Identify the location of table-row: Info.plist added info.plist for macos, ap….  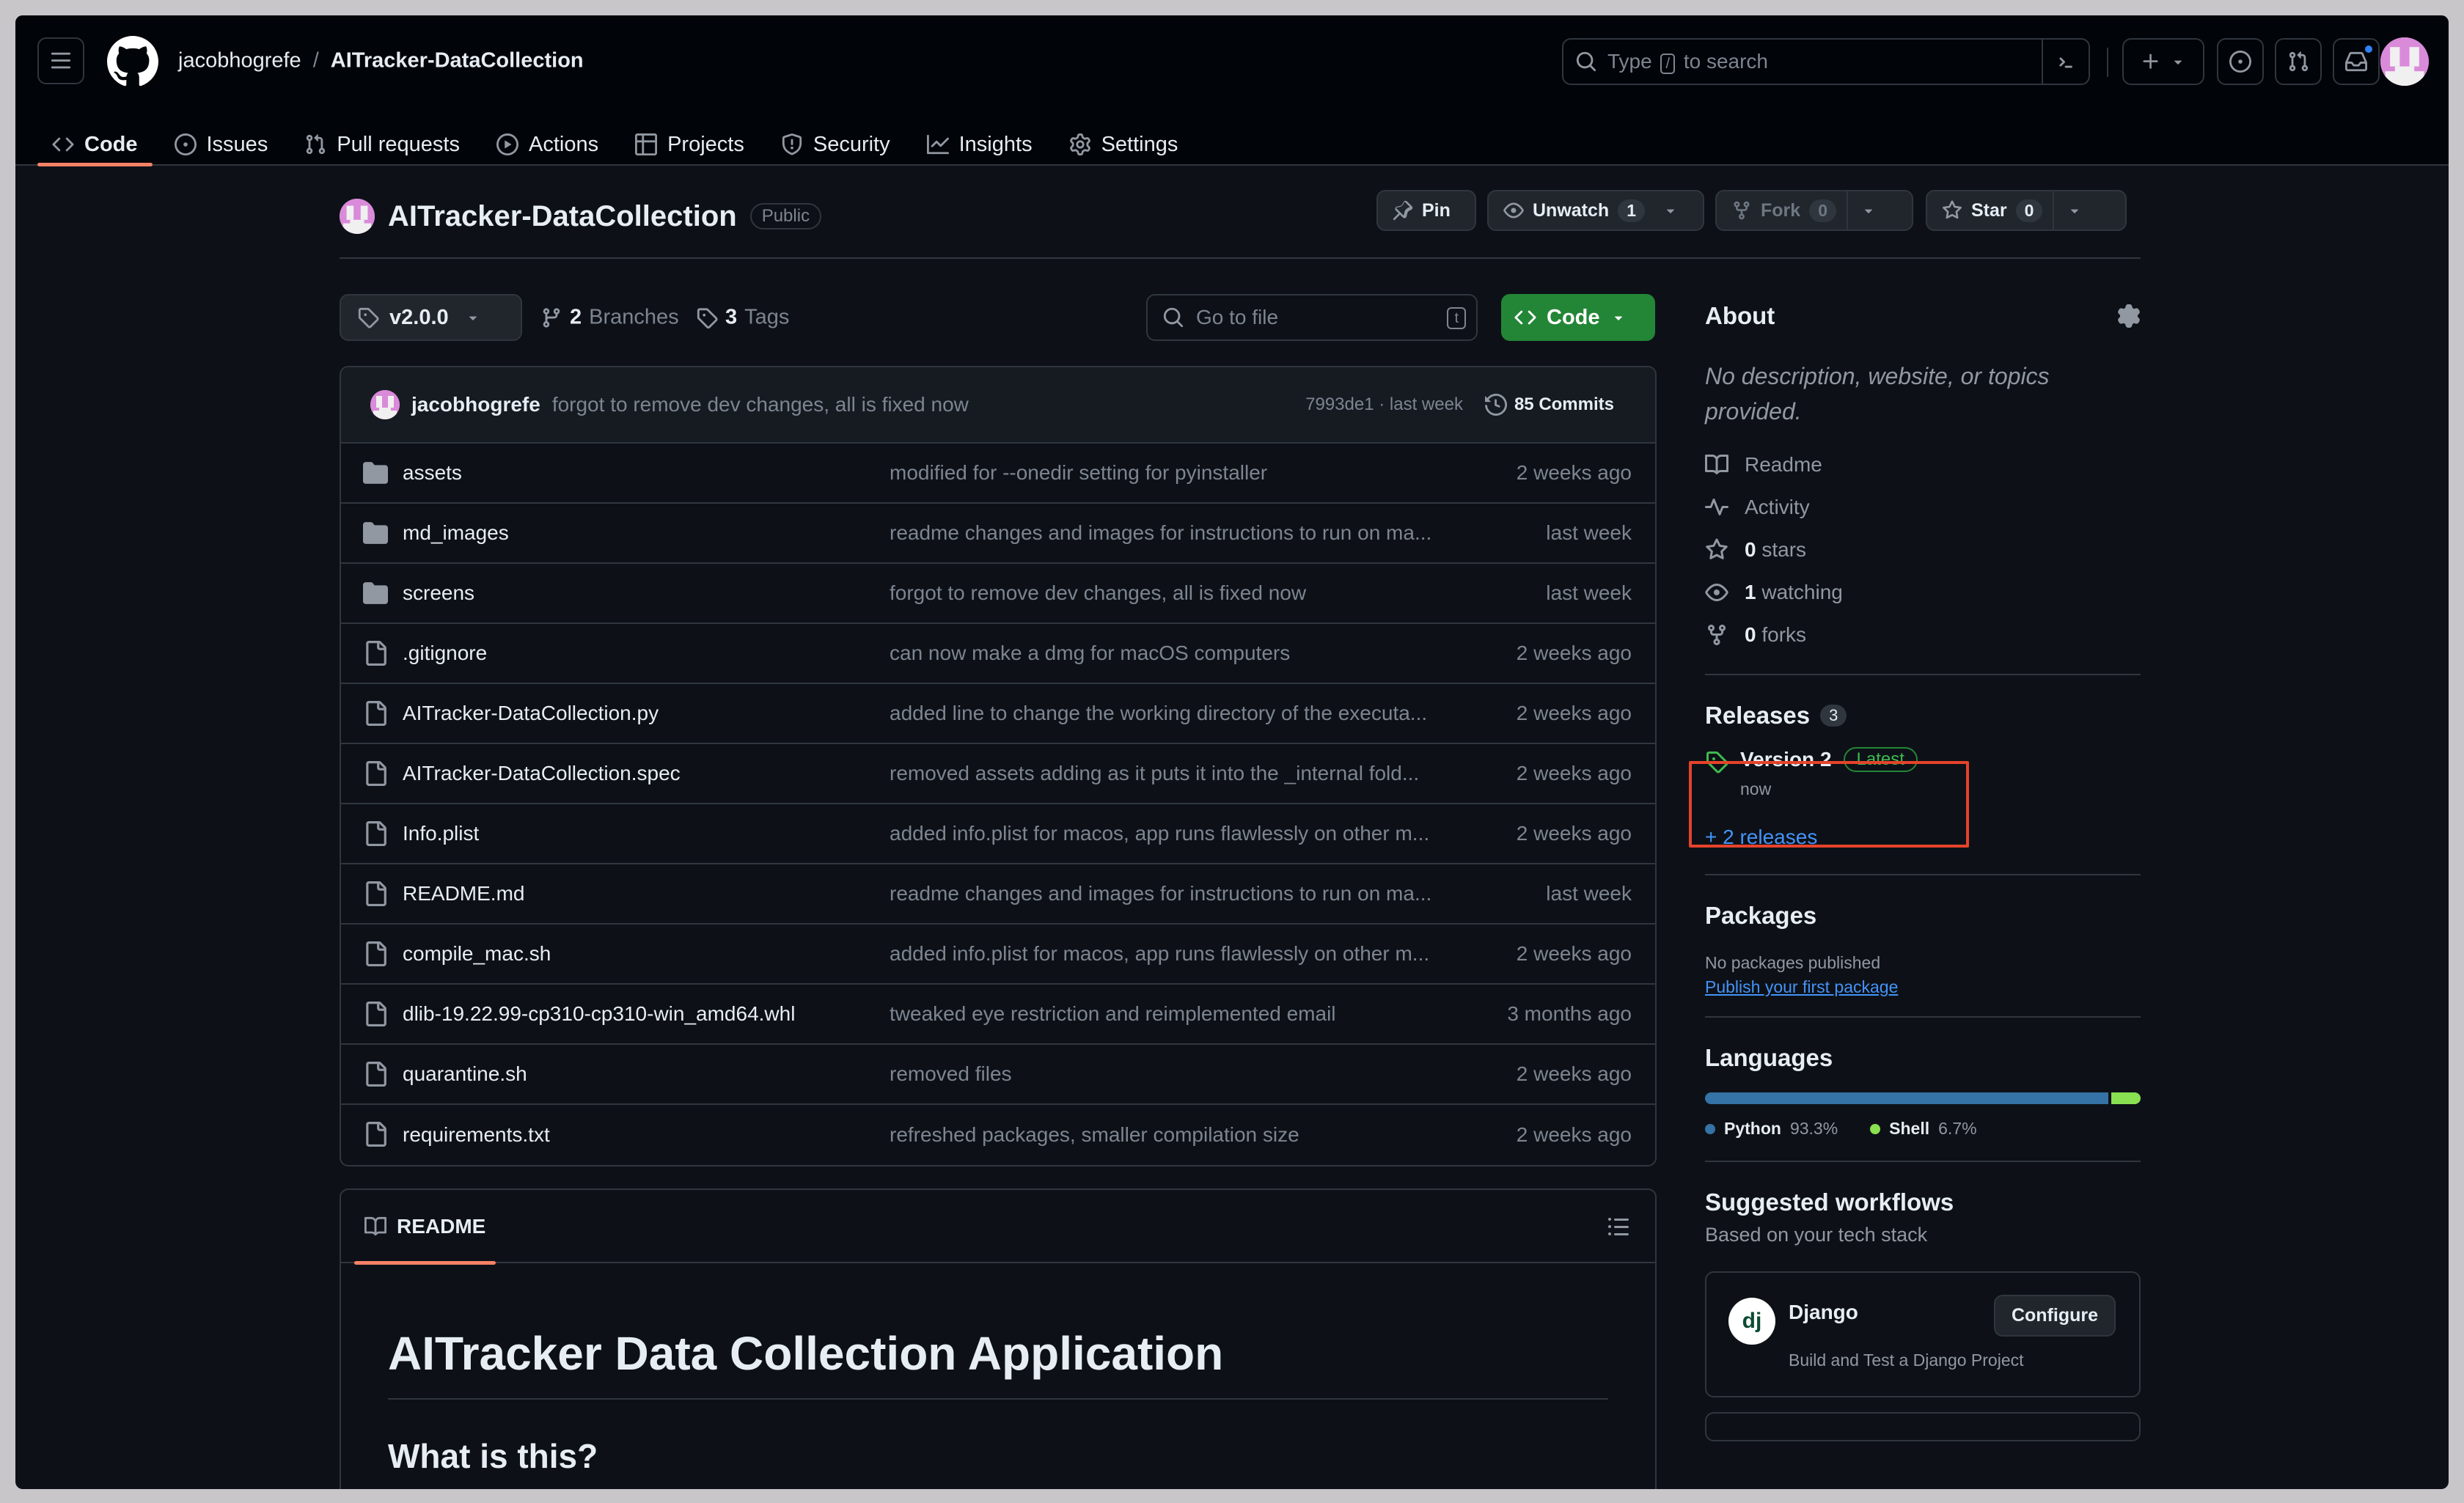
(998, 834).